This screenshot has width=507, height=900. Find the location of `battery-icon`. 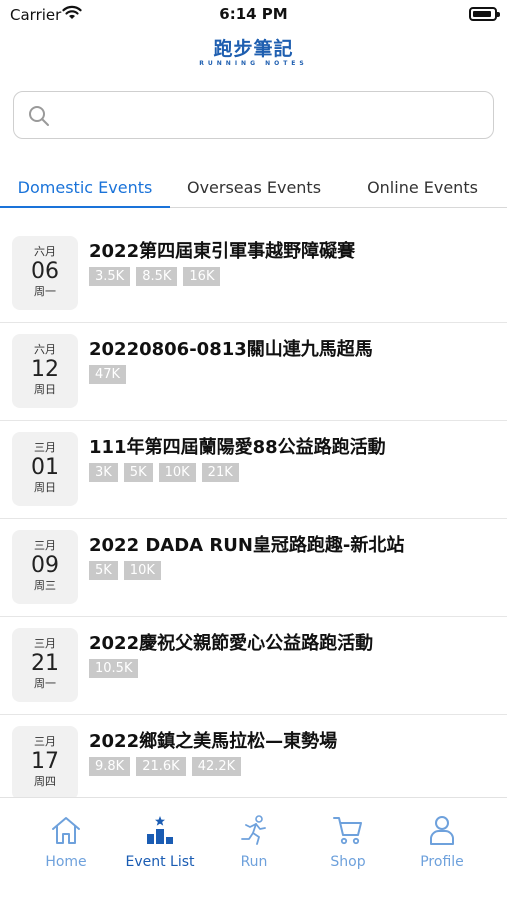

battery-icon is located at coordinates (484, 14).